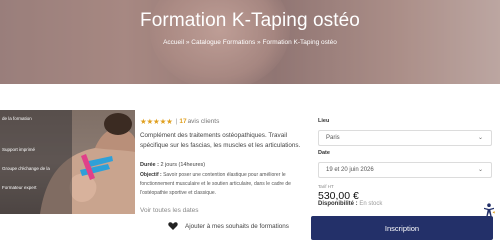 This screenshot has width=500, height=250. I want to click on accessibility-icon, so click(489, 210).